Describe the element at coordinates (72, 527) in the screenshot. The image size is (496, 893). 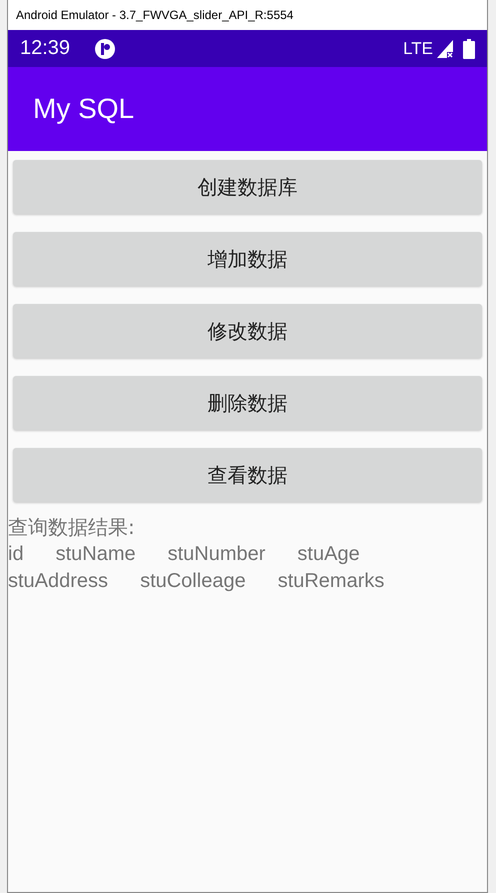
I see `result-label: 查询数据结果:` at that location.